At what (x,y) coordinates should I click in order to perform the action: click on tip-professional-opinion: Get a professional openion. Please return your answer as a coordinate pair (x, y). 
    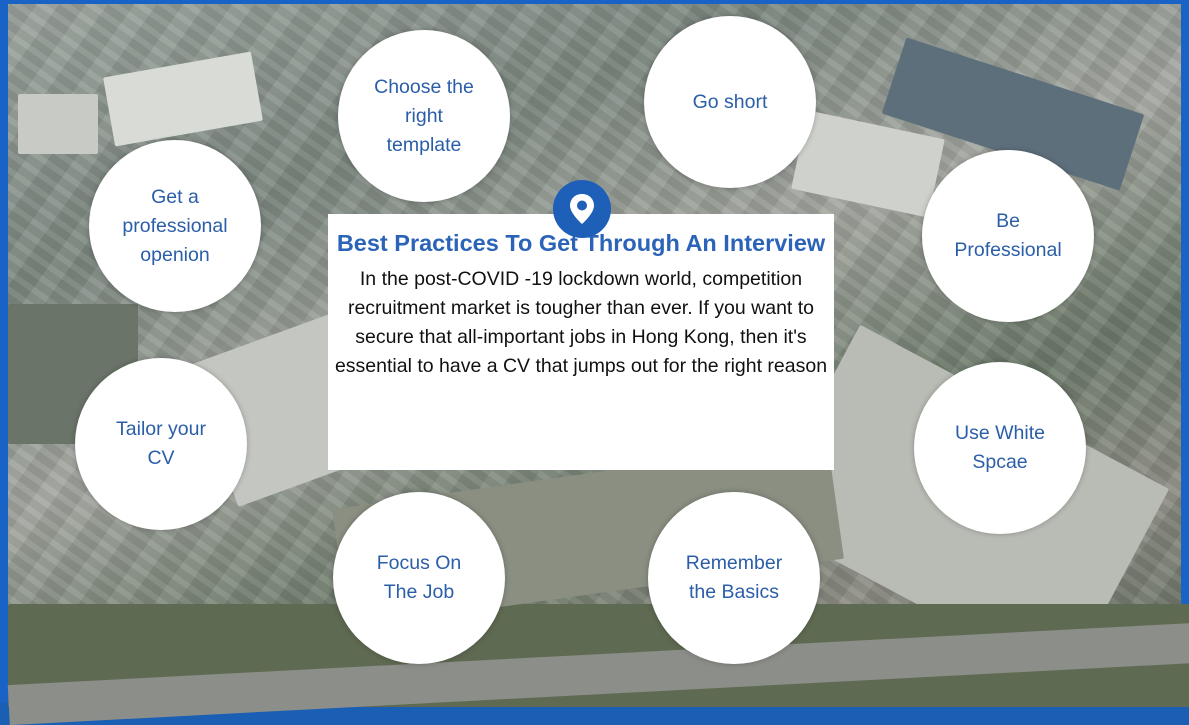
    Looking at the image, I should click on (175, 226).